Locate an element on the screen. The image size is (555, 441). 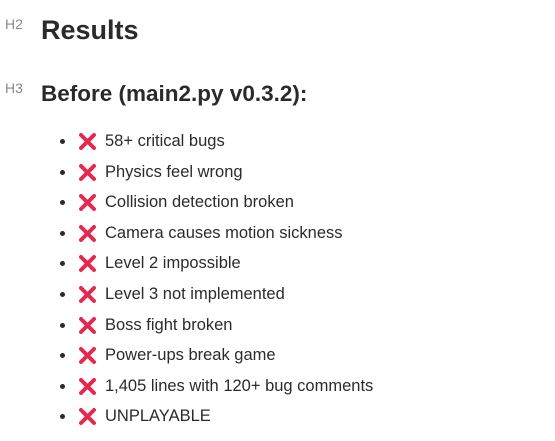
list-item: Level 3 not implemented is located at coordinates (277, 294).